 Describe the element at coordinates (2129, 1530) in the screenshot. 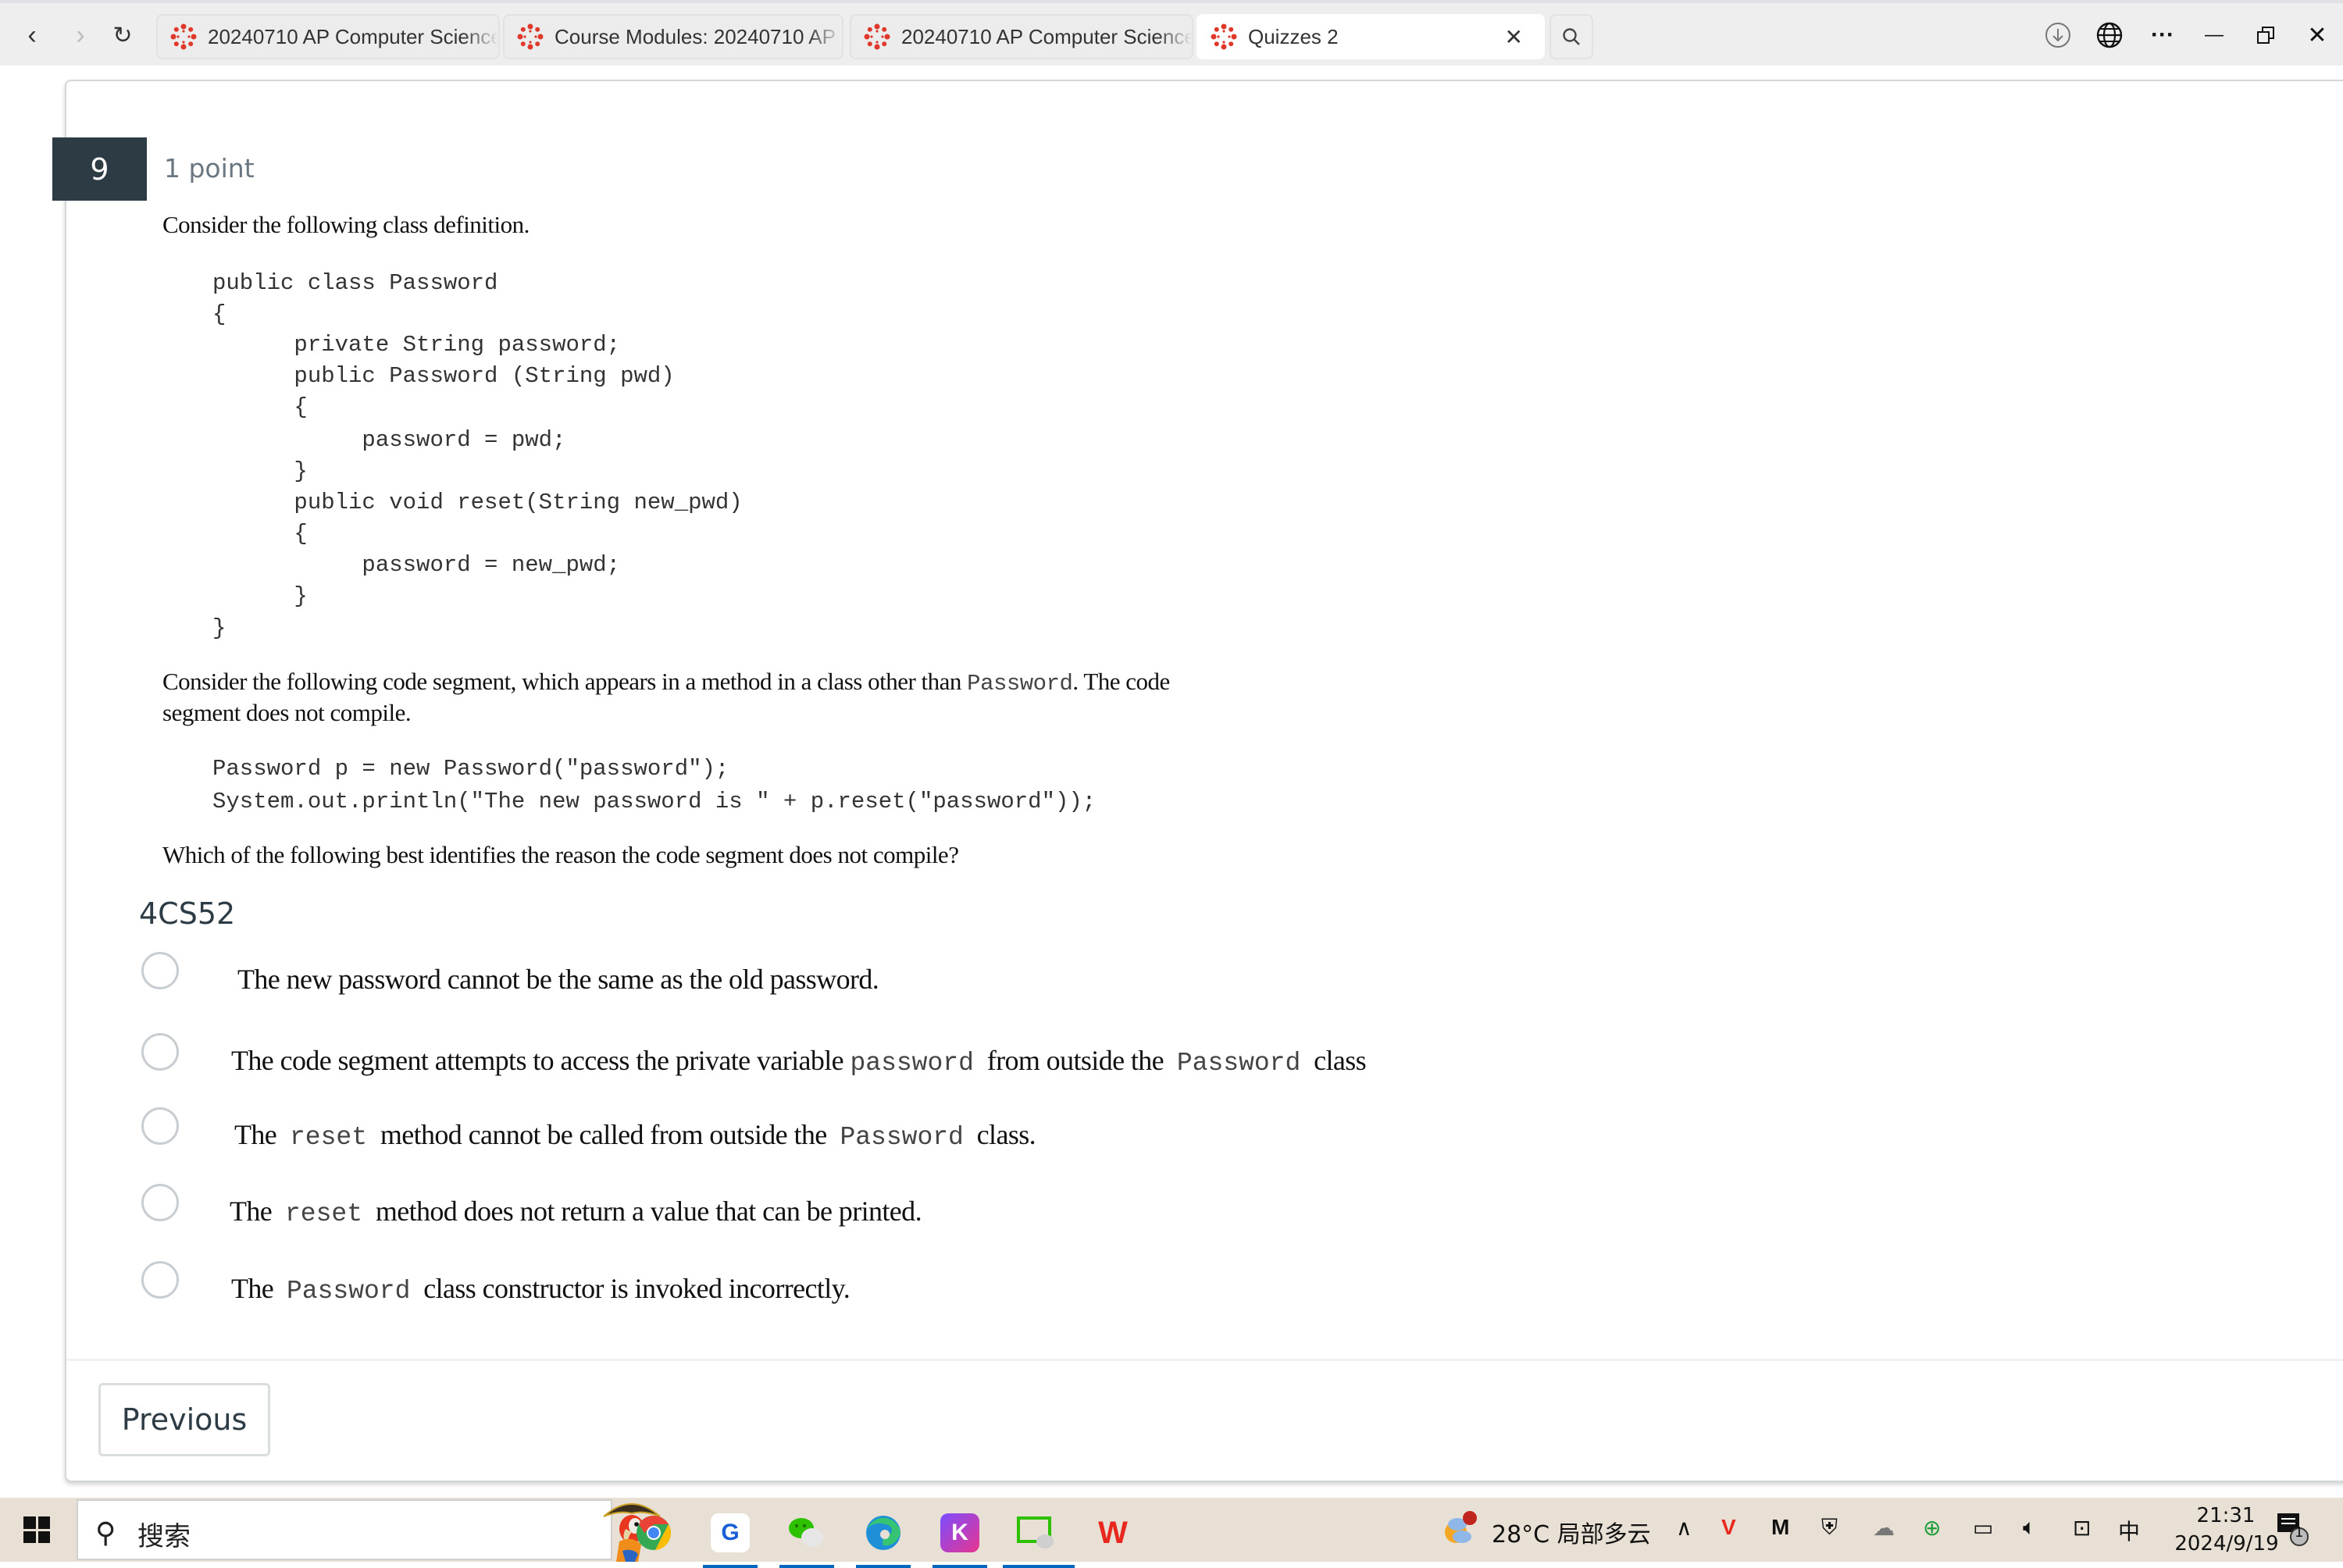

I see `ime-indicator: 中` at that location.